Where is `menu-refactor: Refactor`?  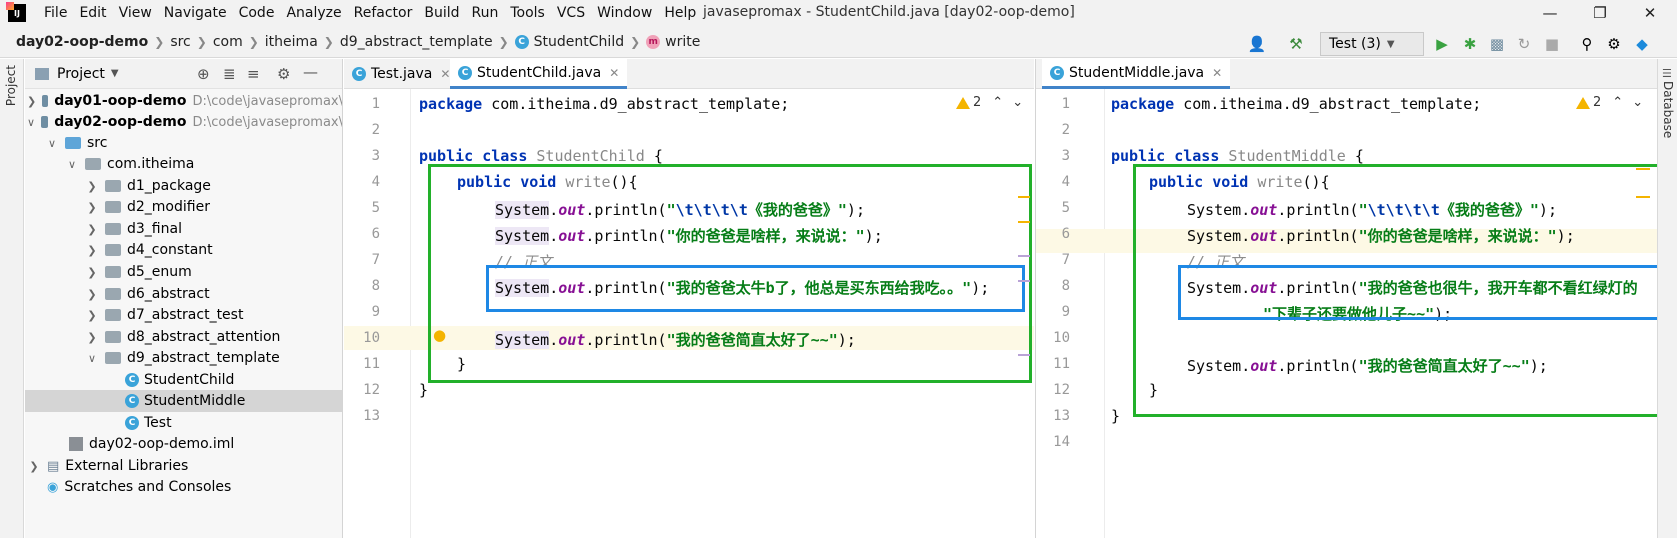
menu-refactor: Refactor is located at coordinates (383, 13).